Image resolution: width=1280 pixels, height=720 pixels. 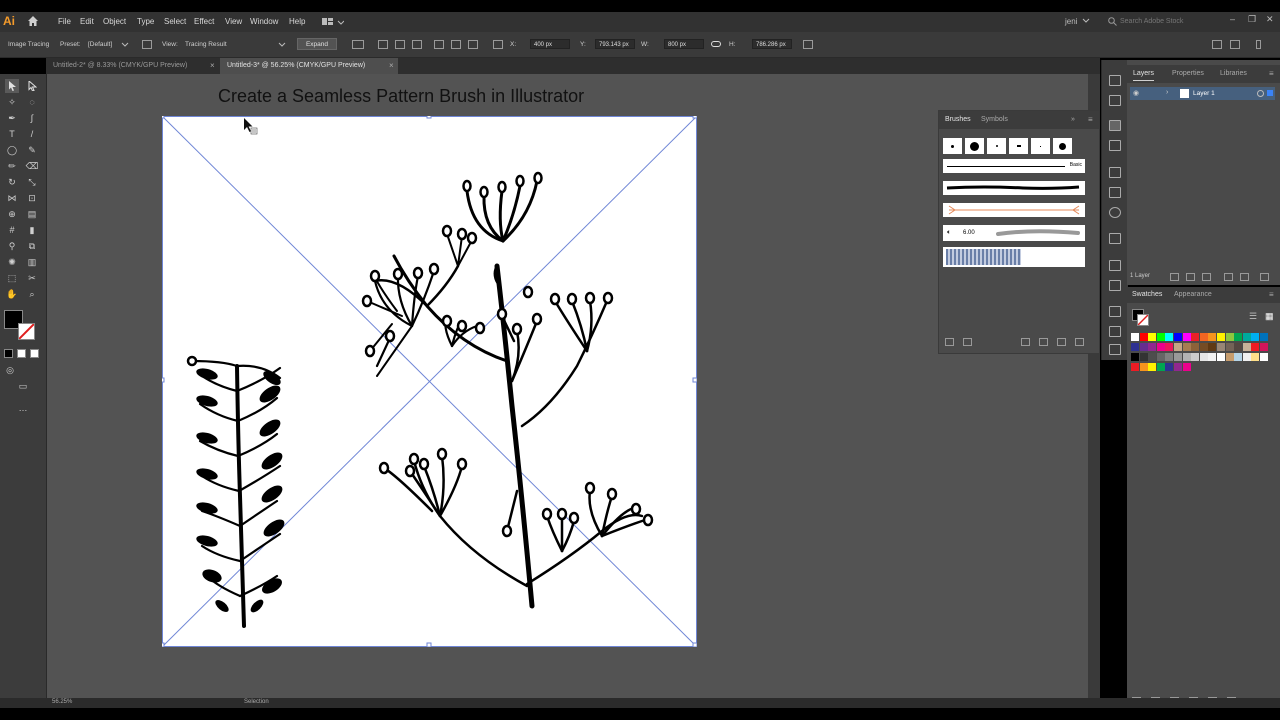 I want to click on y-field: 793.143 px, so click(x=615, y=44).